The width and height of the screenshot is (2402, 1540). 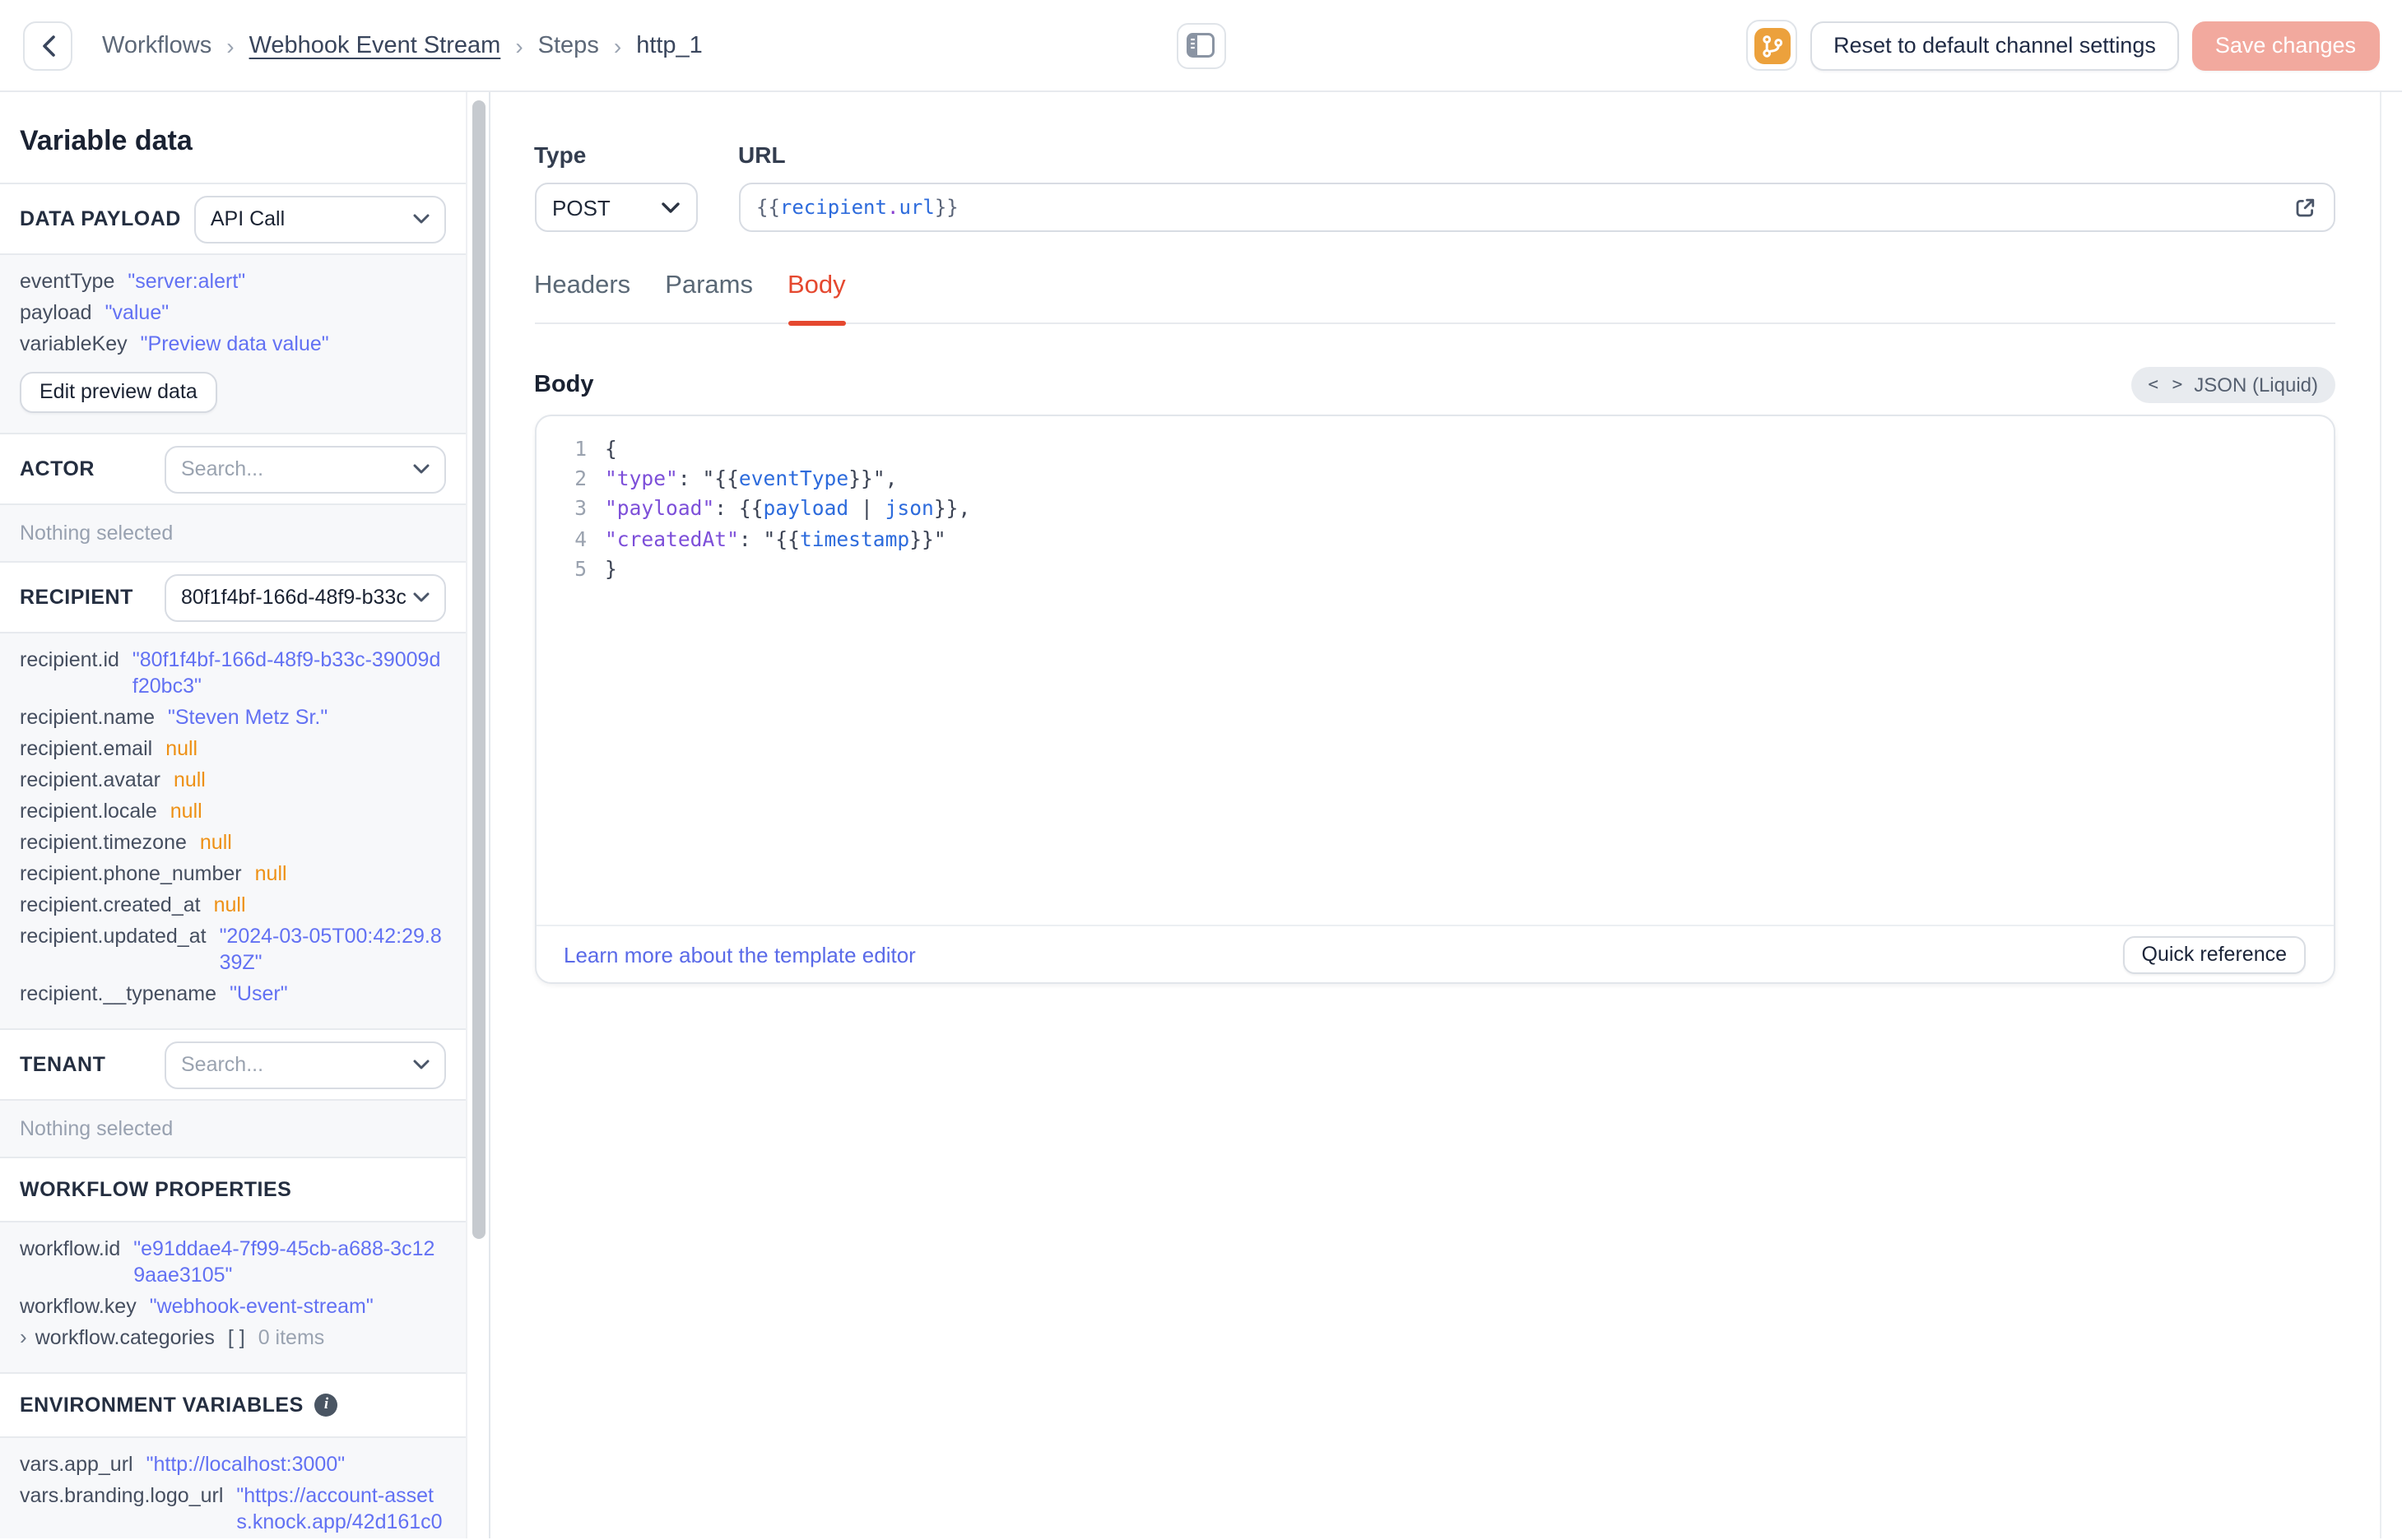 I want to click on tenant-empty-note: Nothing selected, so click(x=97, y=1128).